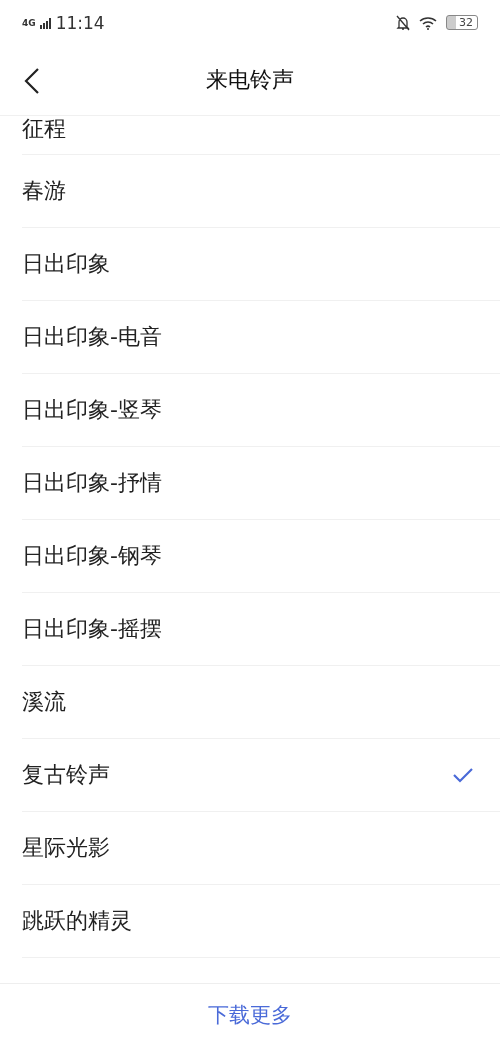 Image resolution: width=500 pixels, height=1046 pixels. What do you see at coordinates (44, 702) in the screenshot?
I see `ringtone-name: 溪流` at bounding box center [44, 702].